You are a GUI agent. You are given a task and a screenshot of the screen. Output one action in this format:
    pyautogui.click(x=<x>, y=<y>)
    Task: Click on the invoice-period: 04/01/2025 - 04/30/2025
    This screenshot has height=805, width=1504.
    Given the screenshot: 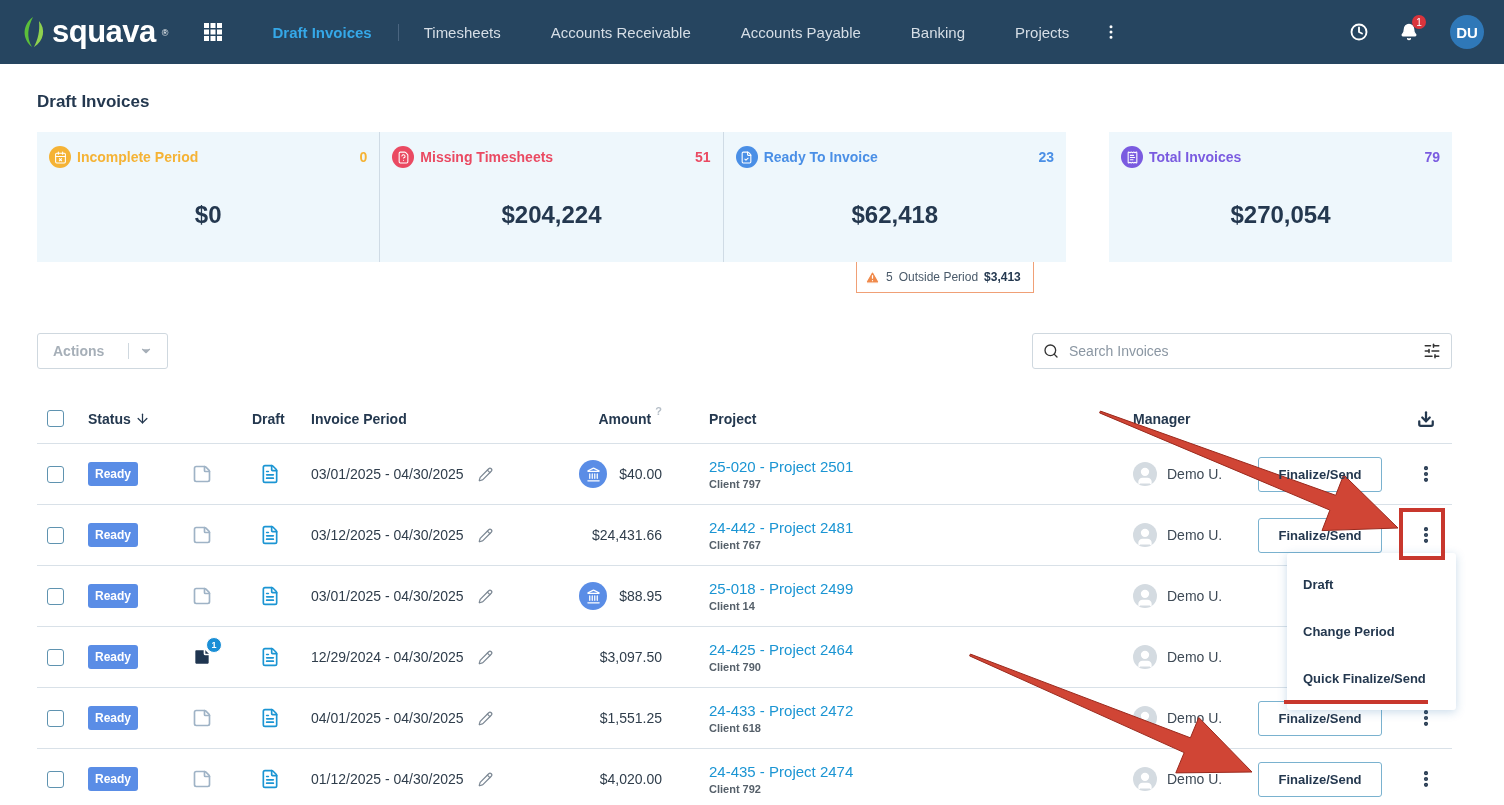 What is the action you would take?
    pyautogui.click(x=387, y=718)
    